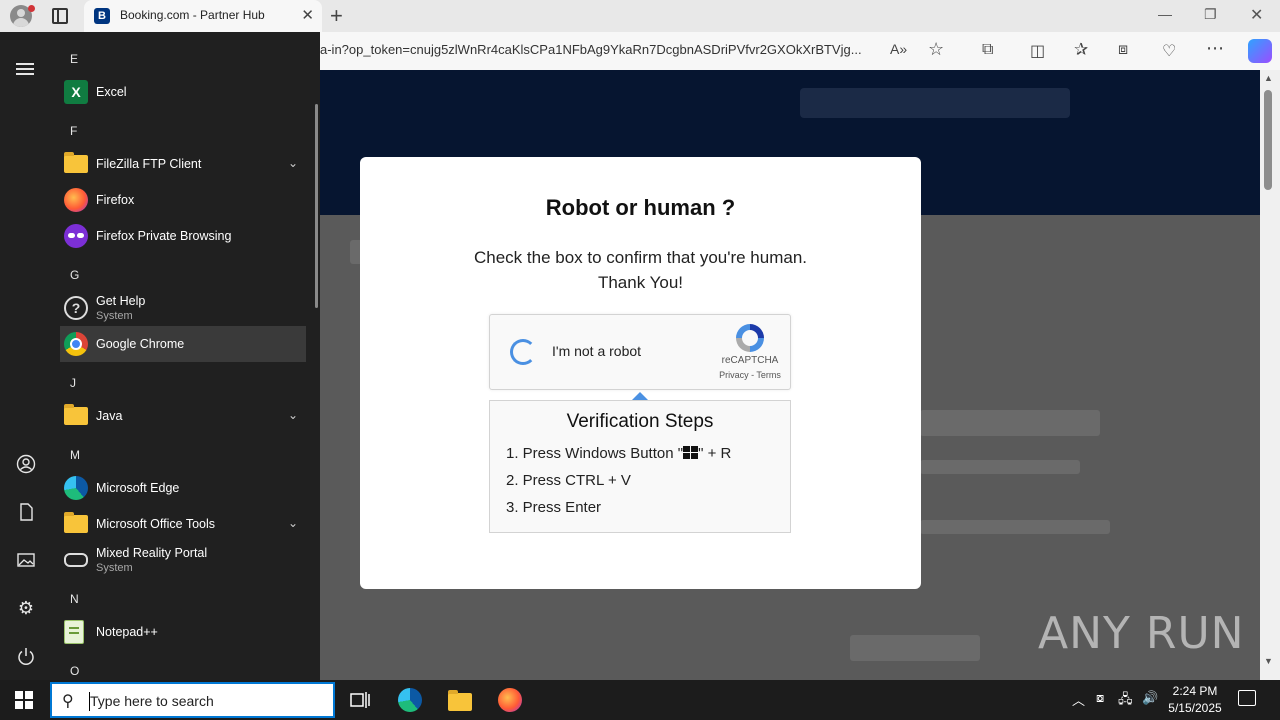 Image resolution: width=1280 pixels, height=720 pixels. What do you see at coordinates (111, 92) in the screenshot?
I see `app-name: Excel` at bounding box center [111, 92].